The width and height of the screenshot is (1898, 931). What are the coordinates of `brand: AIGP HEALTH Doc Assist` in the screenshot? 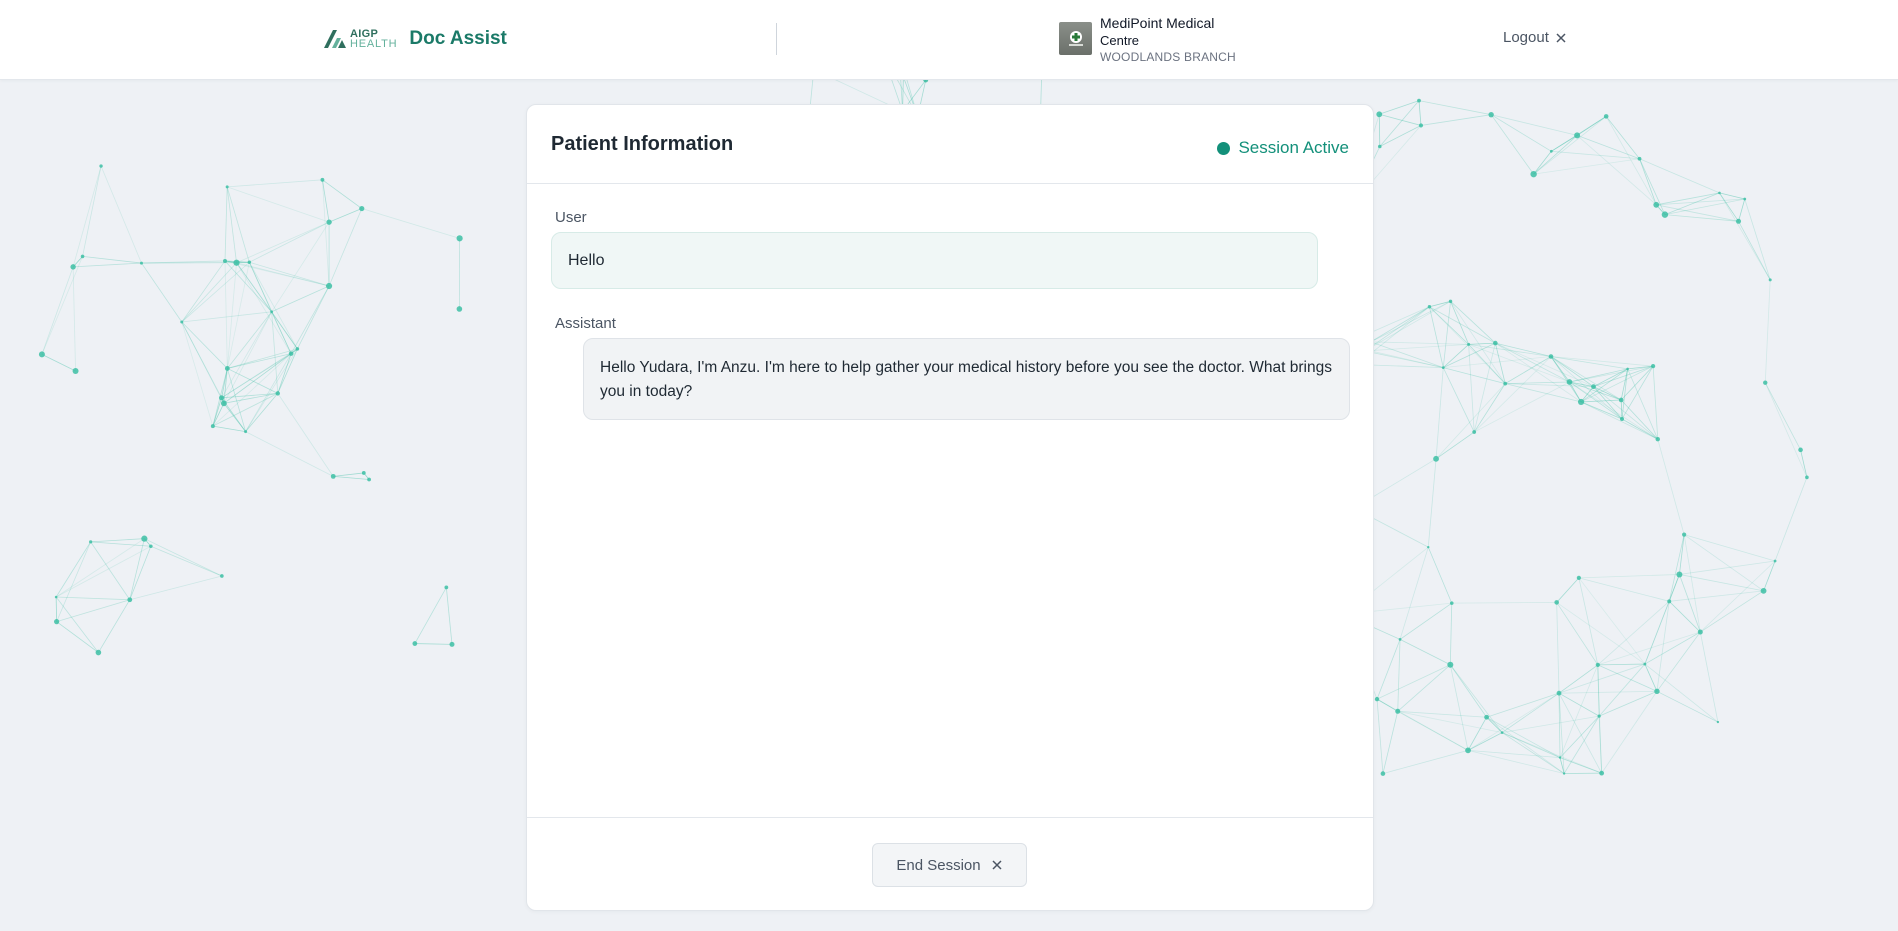 It's located at (415, 39).